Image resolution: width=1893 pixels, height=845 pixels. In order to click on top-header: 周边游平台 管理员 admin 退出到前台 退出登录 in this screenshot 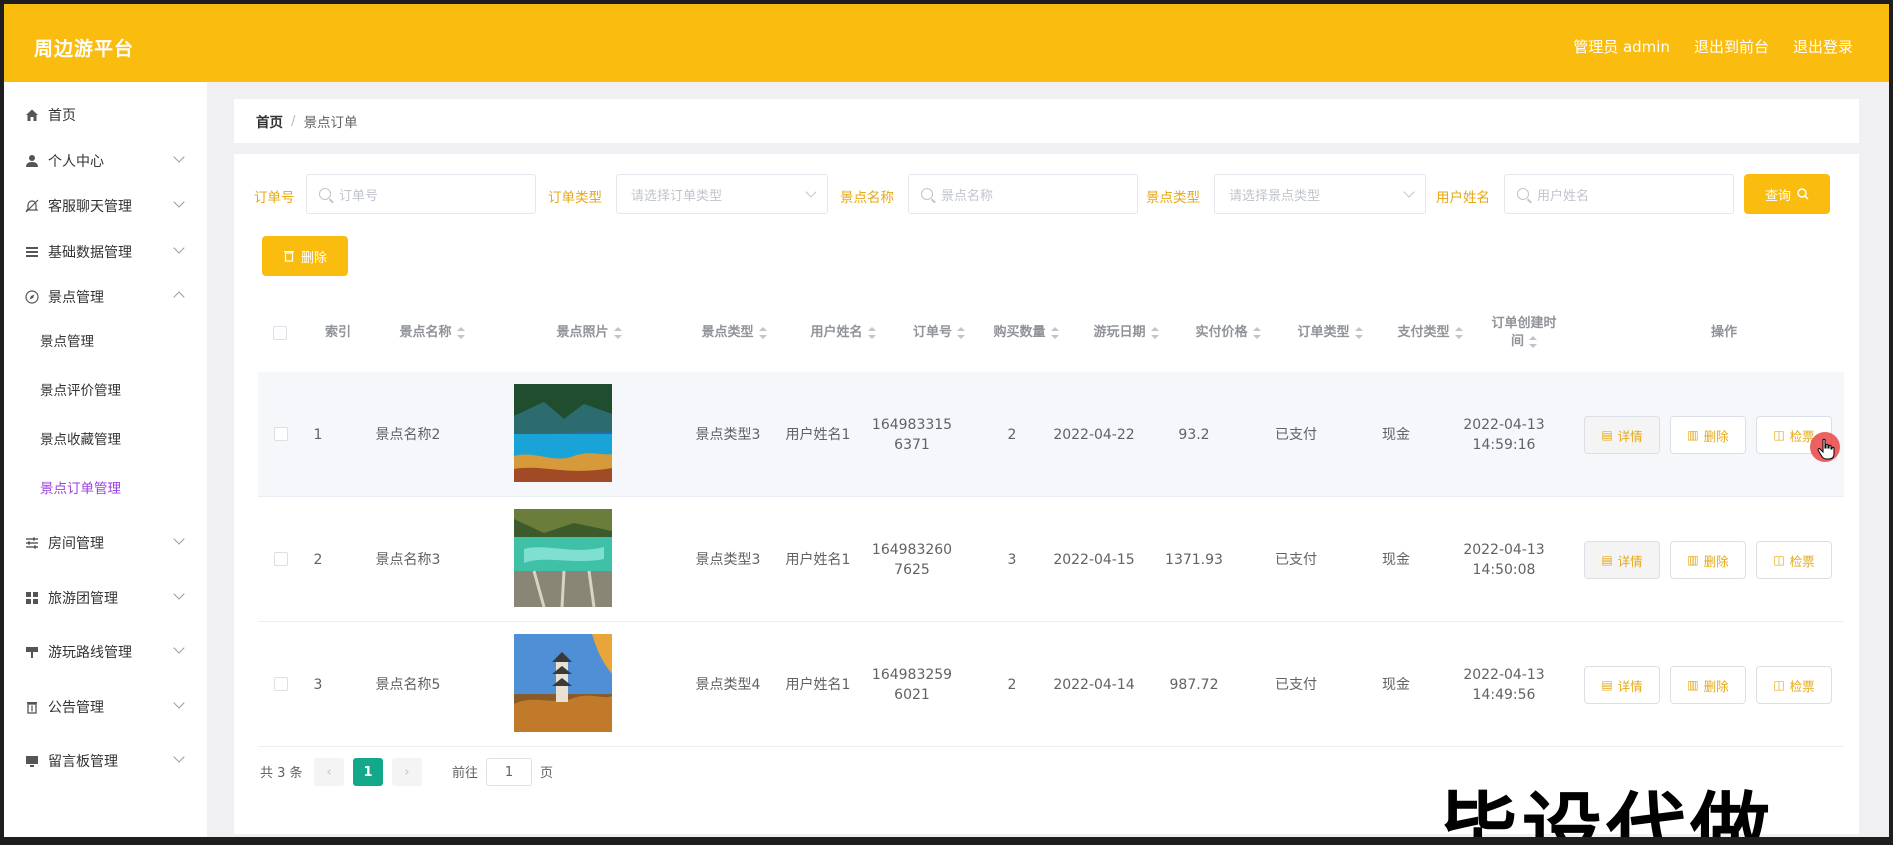, I will do `click(946, 43)`.